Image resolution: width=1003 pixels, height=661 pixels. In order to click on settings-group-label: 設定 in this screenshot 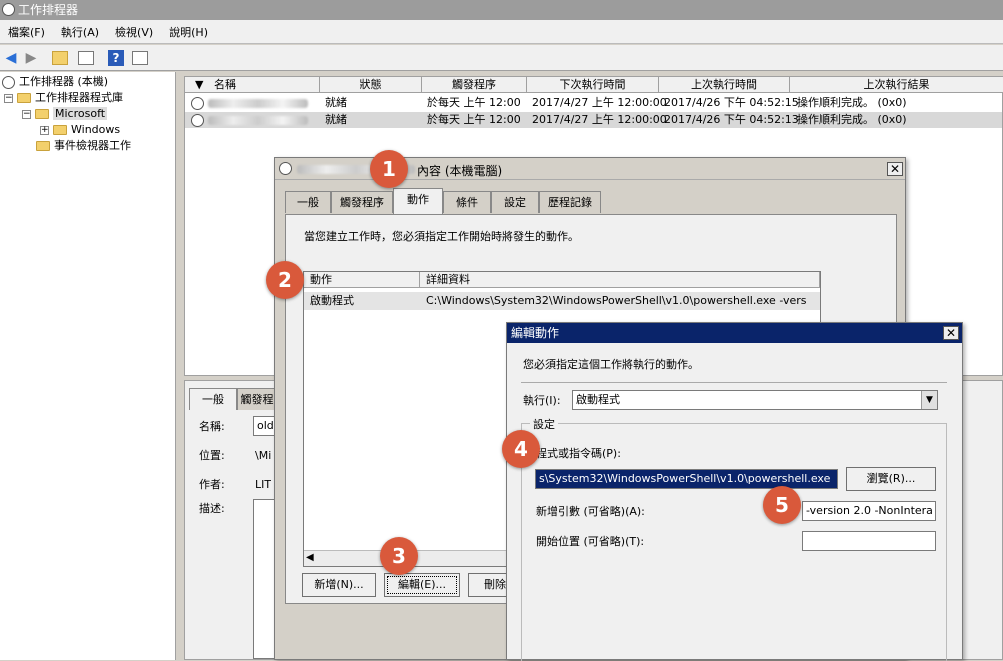, I will do `click(544, 424)`.